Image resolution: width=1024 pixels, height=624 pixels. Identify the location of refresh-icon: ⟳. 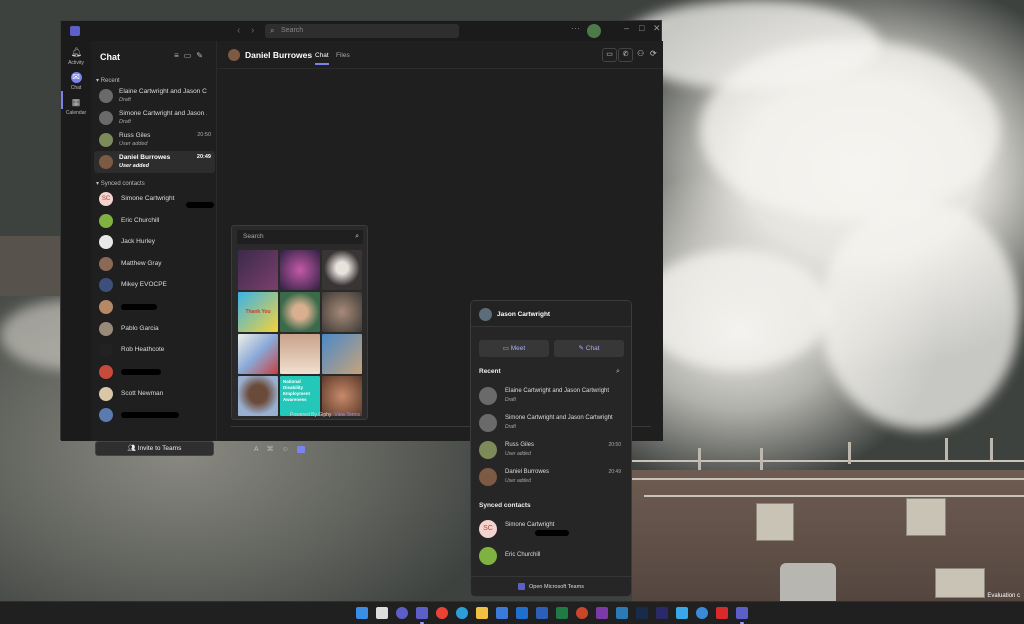
(653, 53).